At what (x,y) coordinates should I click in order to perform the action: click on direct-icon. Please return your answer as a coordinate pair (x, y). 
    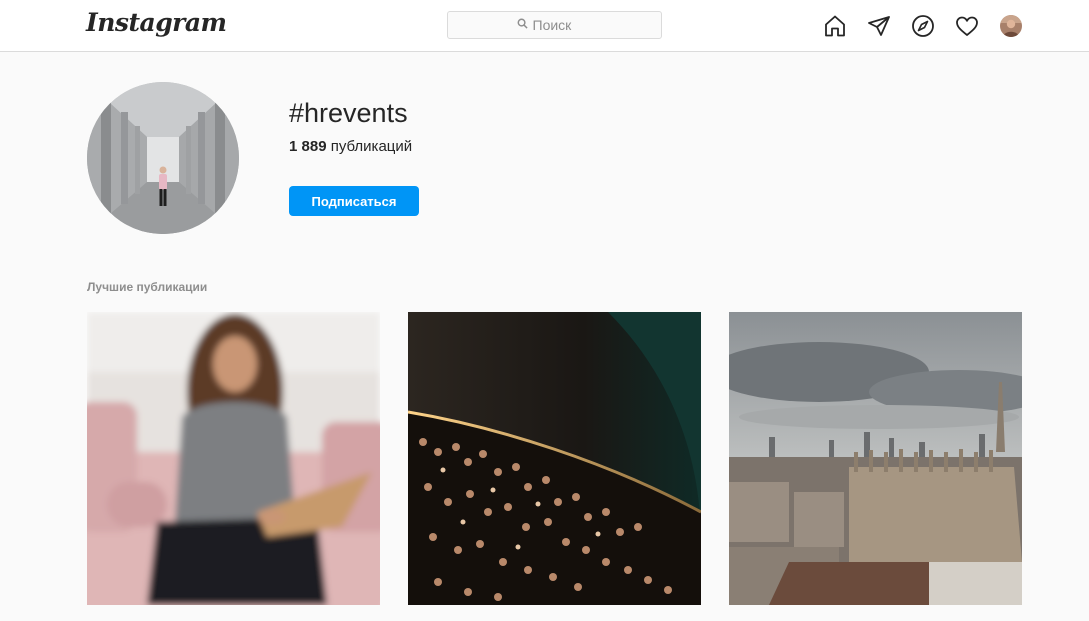
    Looking at the image, I should click on (879, 26).